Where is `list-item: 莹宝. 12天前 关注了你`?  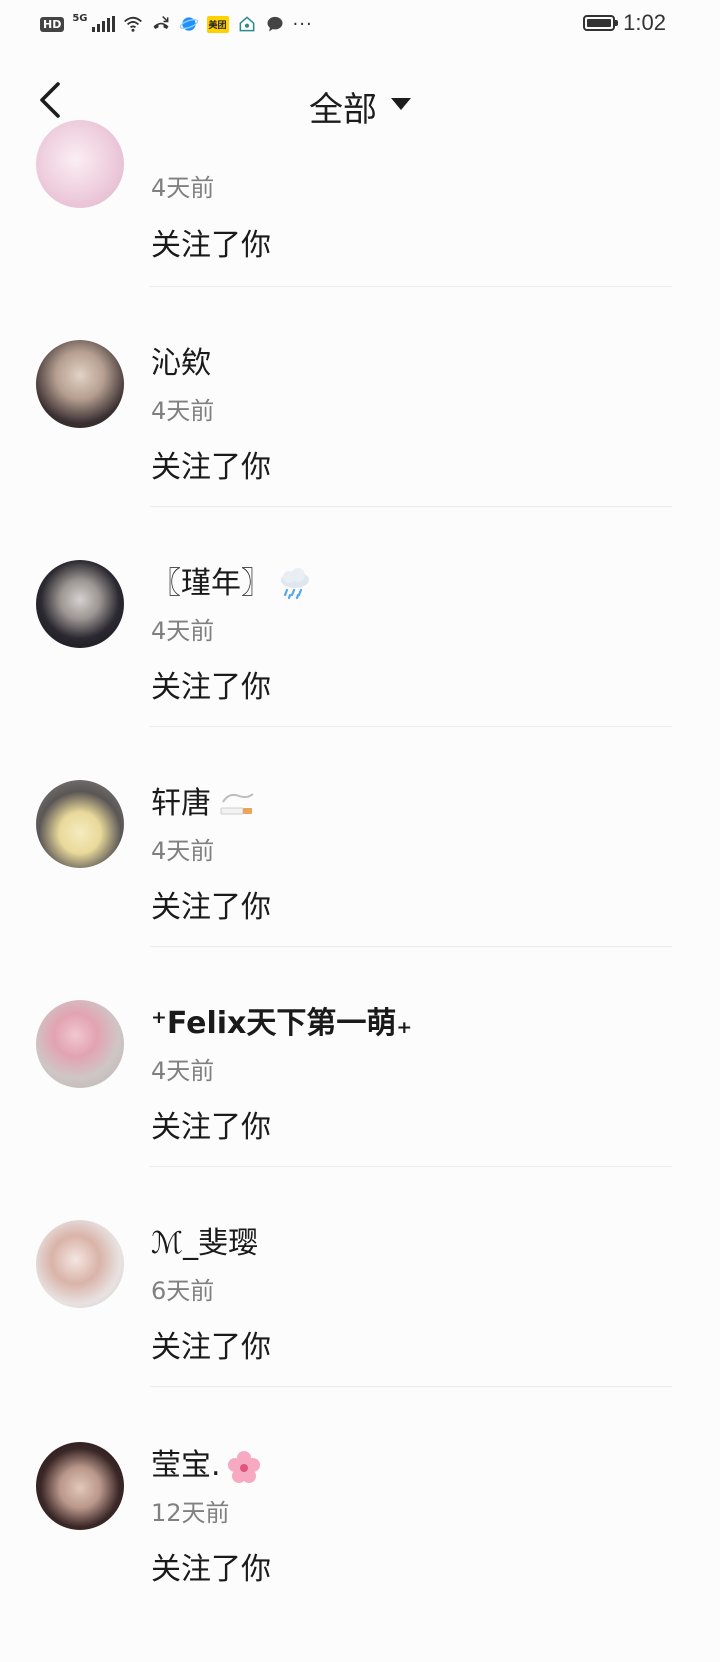 list-item: 莹宝. 12天前 关注了你 is located at coordinates (360, 1552).